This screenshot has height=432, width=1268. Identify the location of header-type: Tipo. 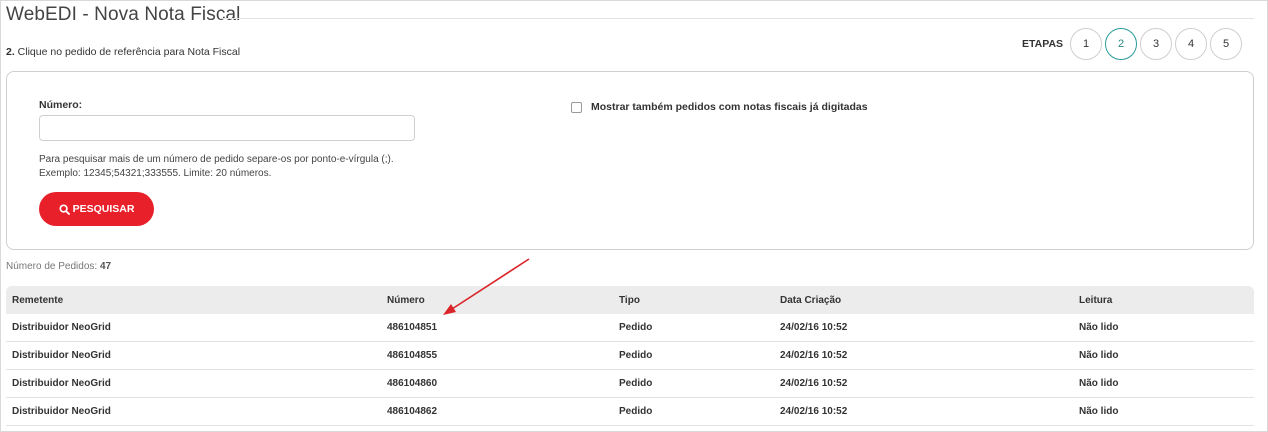
(629, 300).